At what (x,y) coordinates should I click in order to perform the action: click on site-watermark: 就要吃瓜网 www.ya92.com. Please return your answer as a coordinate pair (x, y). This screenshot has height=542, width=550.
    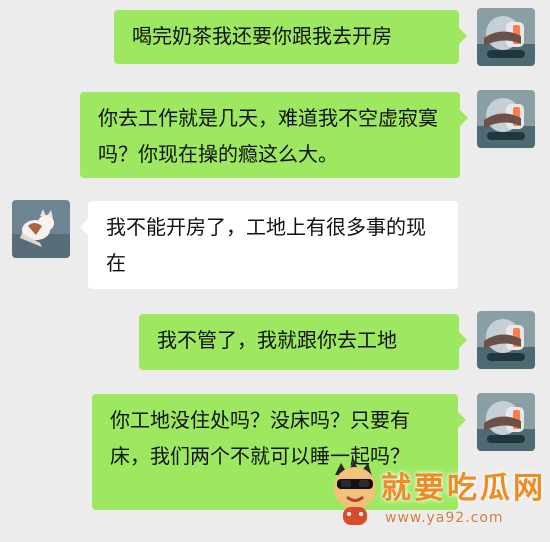
    Looking at the image, I should click on (437, 498).